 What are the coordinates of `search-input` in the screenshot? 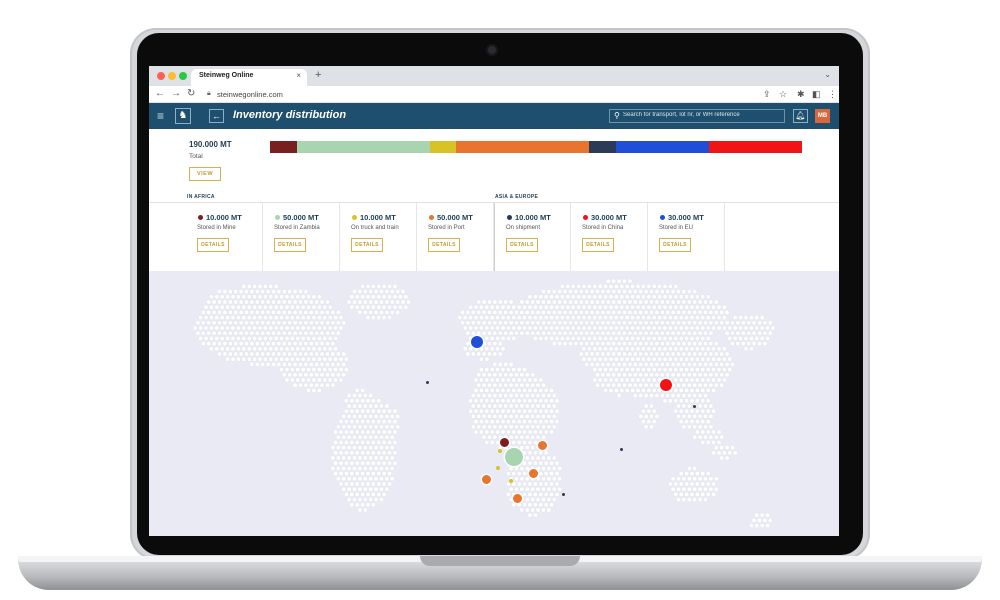 It's located at (703, 115).